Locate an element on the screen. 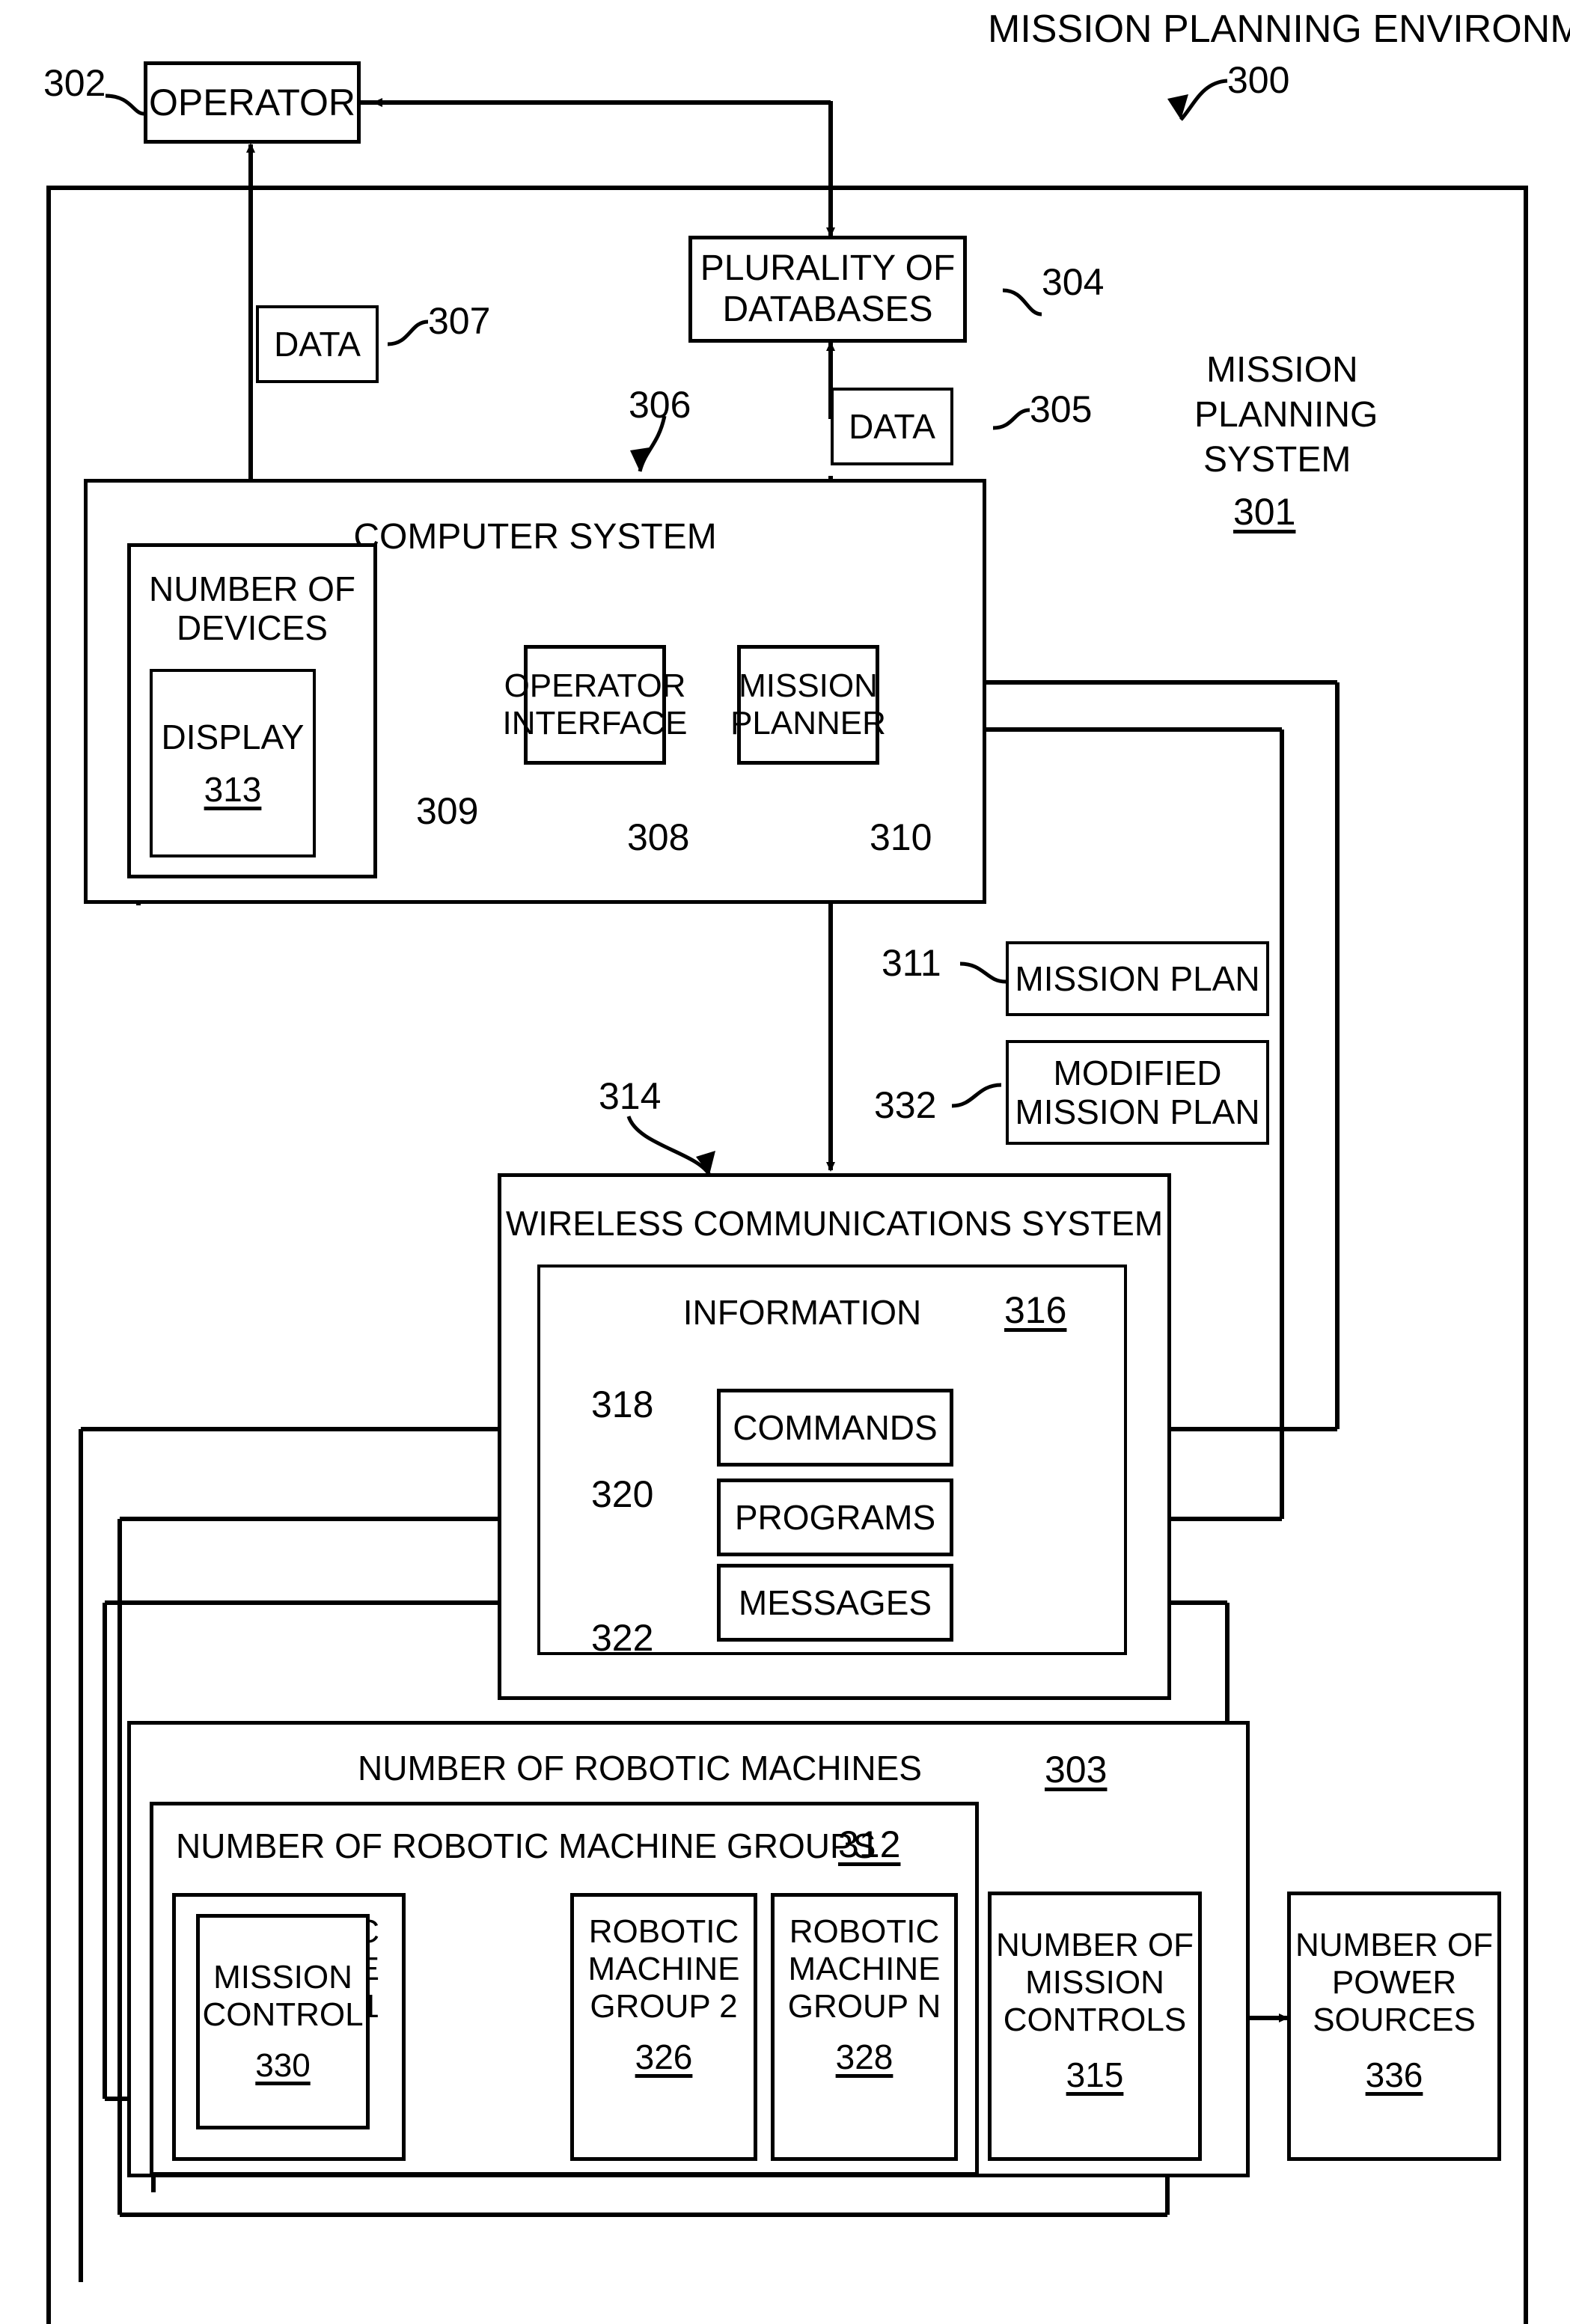 Image resolution: width=1570 pixels, height=2324 pixels. ref-304: 304 is located at coordinates (1073, 282).